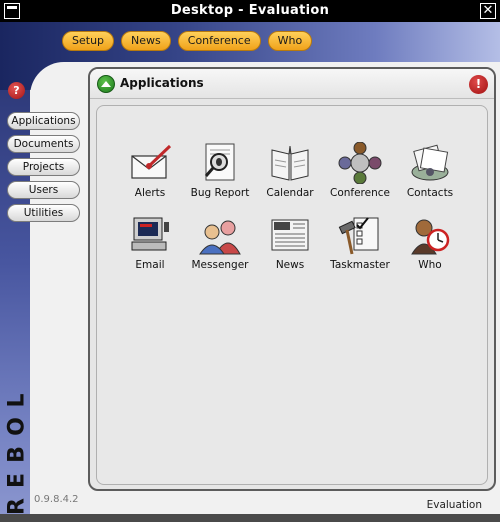 The image size is (500, 522). What do you see at coordinates (220, 235) in the screenshot?
I see `messenger-icon` at bounding box center [220, 235].